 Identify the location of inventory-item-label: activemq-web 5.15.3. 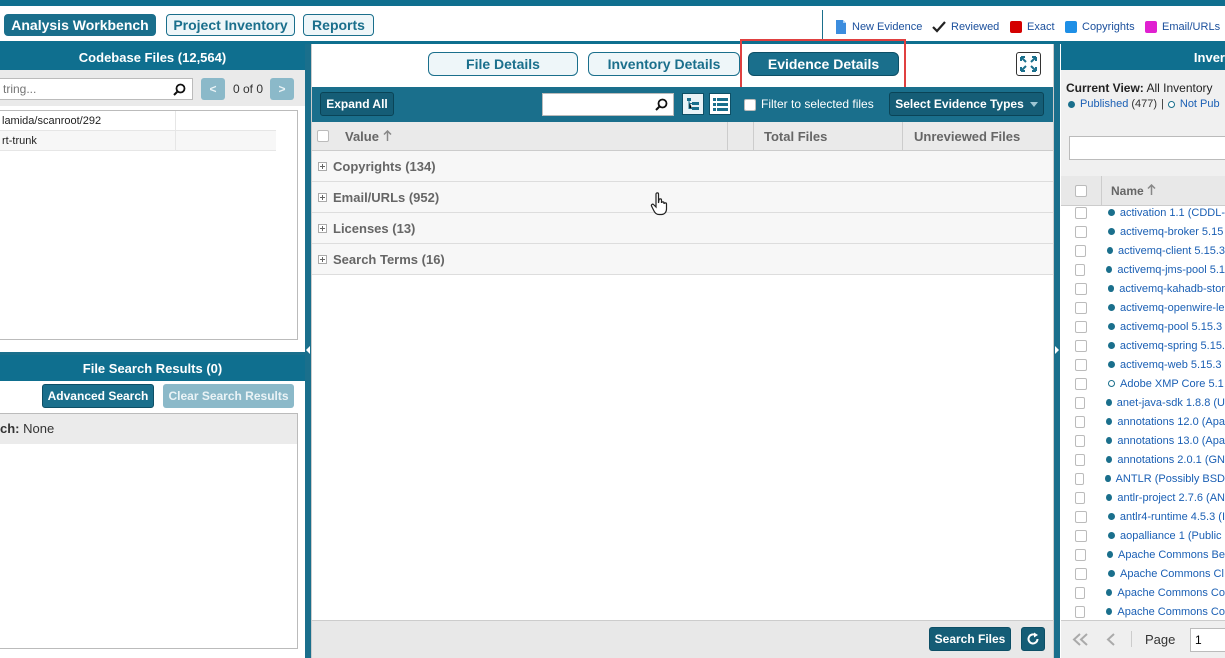
(1171, 365).